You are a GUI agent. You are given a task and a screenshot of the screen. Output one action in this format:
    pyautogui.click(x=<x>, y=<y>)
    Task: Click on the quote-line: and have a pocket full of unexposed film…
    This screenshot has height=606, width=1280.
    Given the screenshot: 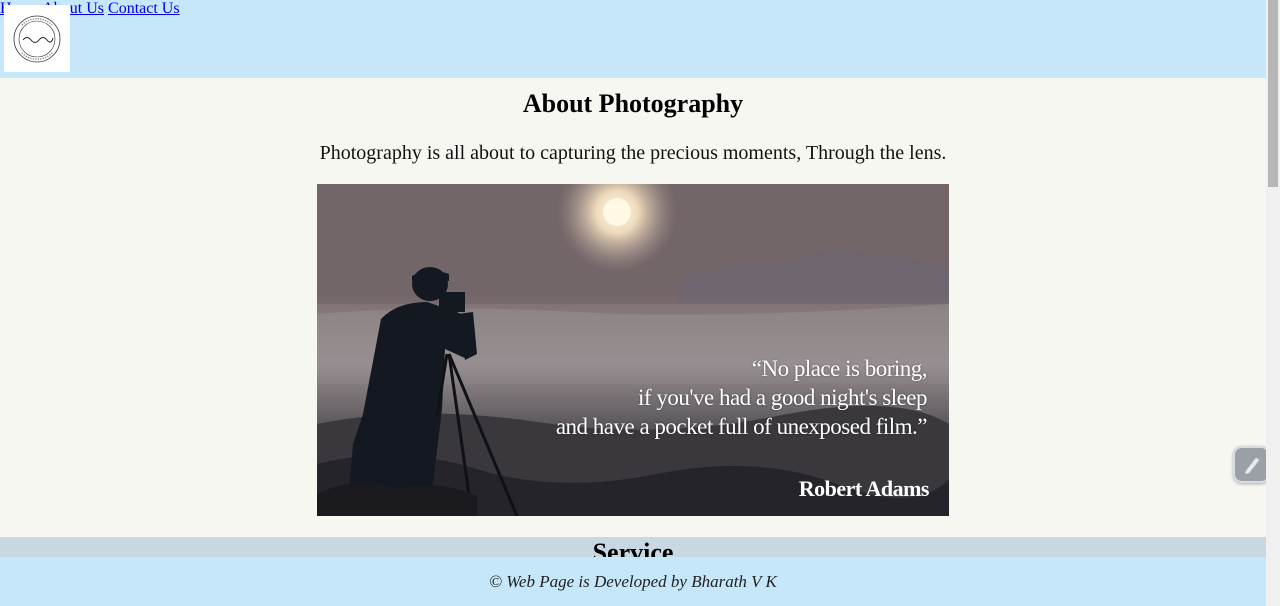 What is the action you would take?
    pyautogui.click(x=741, y=426)
    